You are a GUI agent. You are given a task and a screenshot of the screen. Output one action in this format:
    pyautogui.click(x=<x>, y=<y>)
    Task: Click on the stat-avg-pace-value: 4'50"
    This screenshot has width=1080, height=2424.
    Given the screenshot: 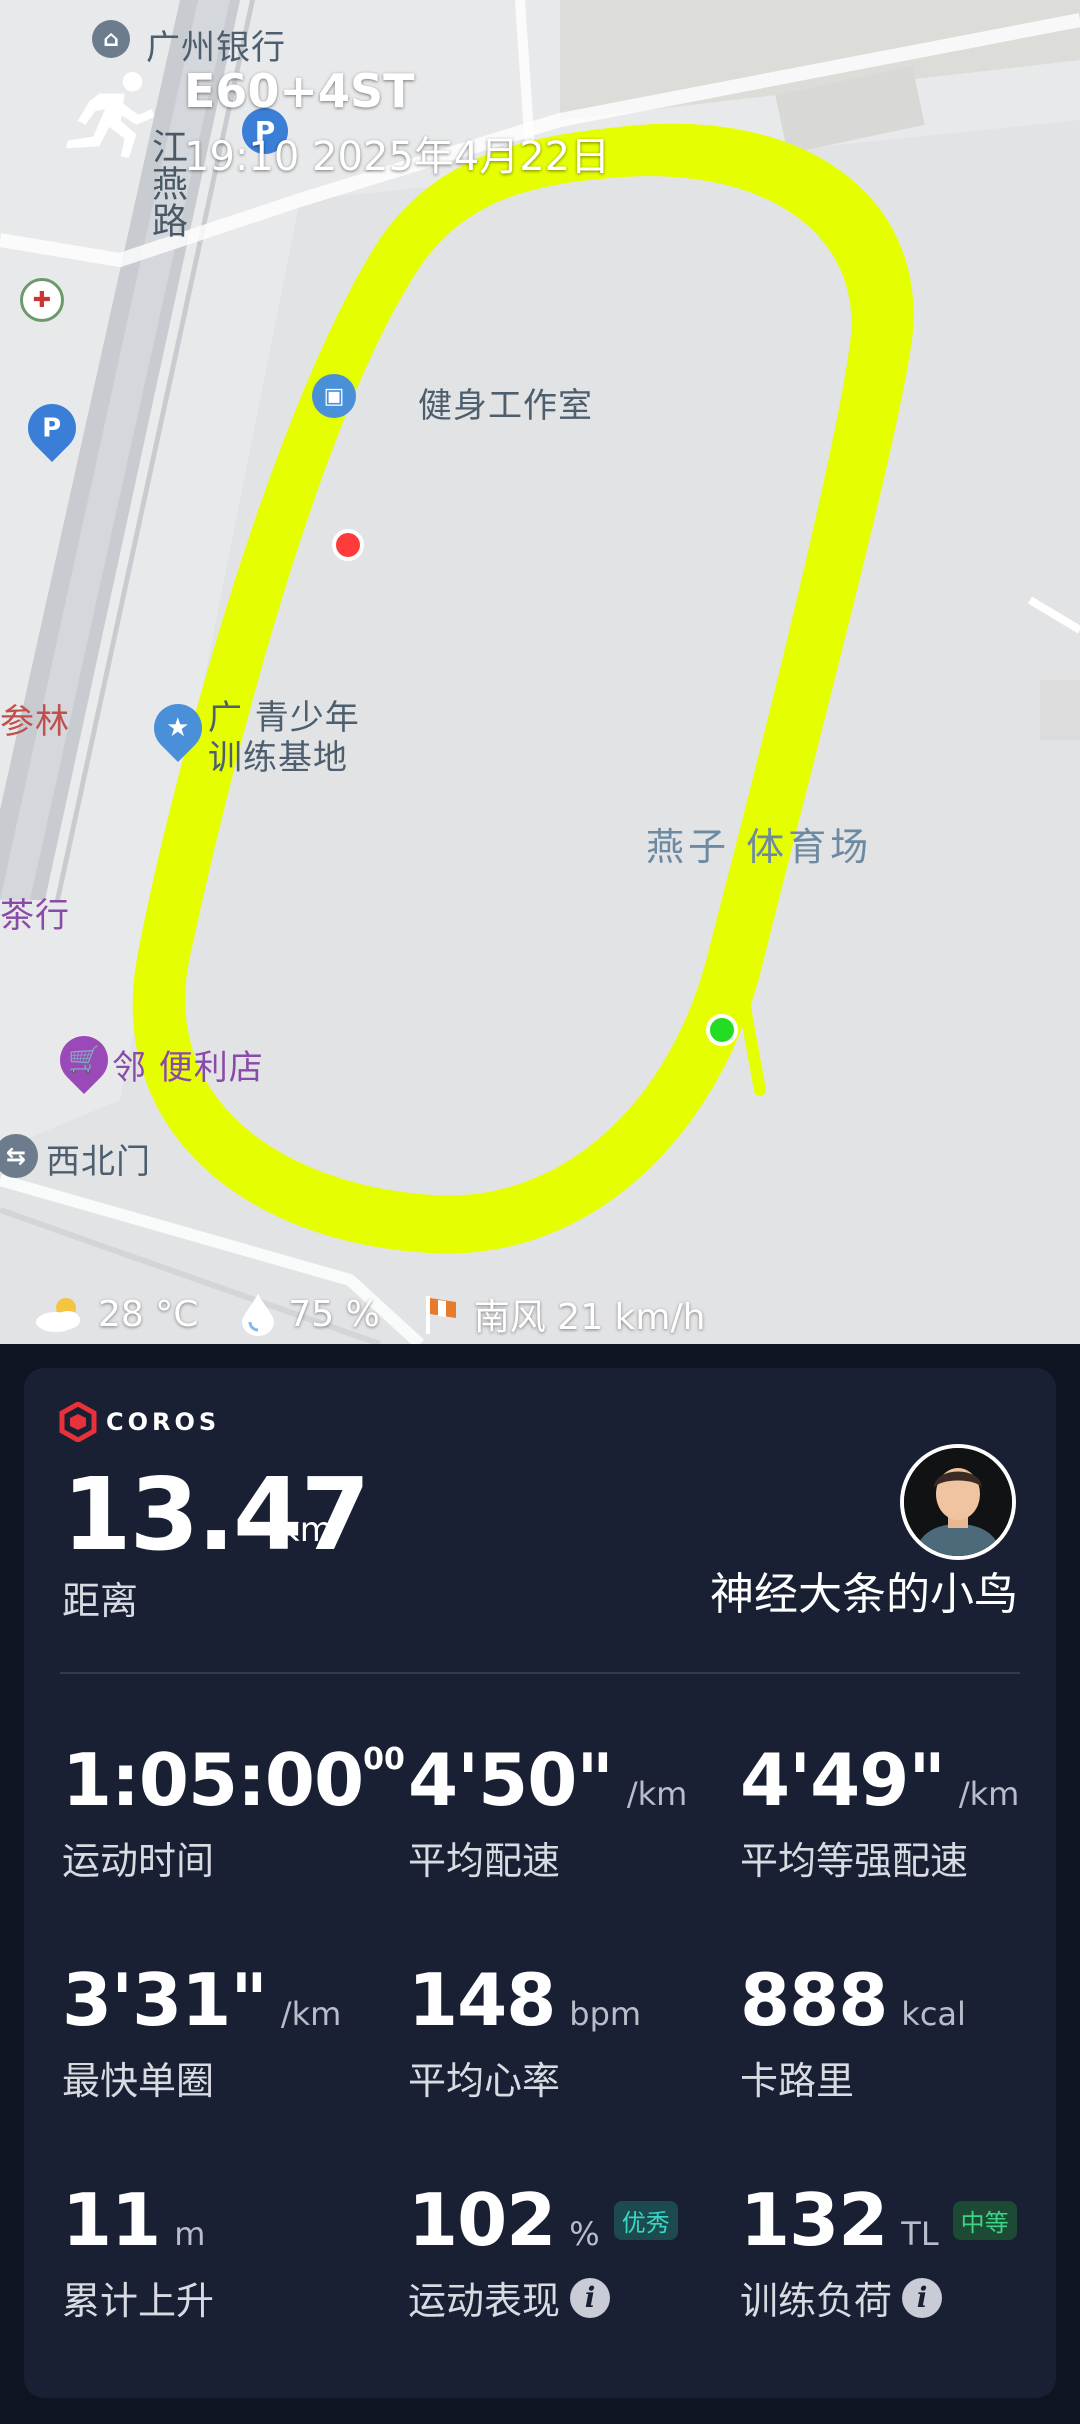 What is the action you would take?
    pyautogui.click(x=511, y=1780)
    